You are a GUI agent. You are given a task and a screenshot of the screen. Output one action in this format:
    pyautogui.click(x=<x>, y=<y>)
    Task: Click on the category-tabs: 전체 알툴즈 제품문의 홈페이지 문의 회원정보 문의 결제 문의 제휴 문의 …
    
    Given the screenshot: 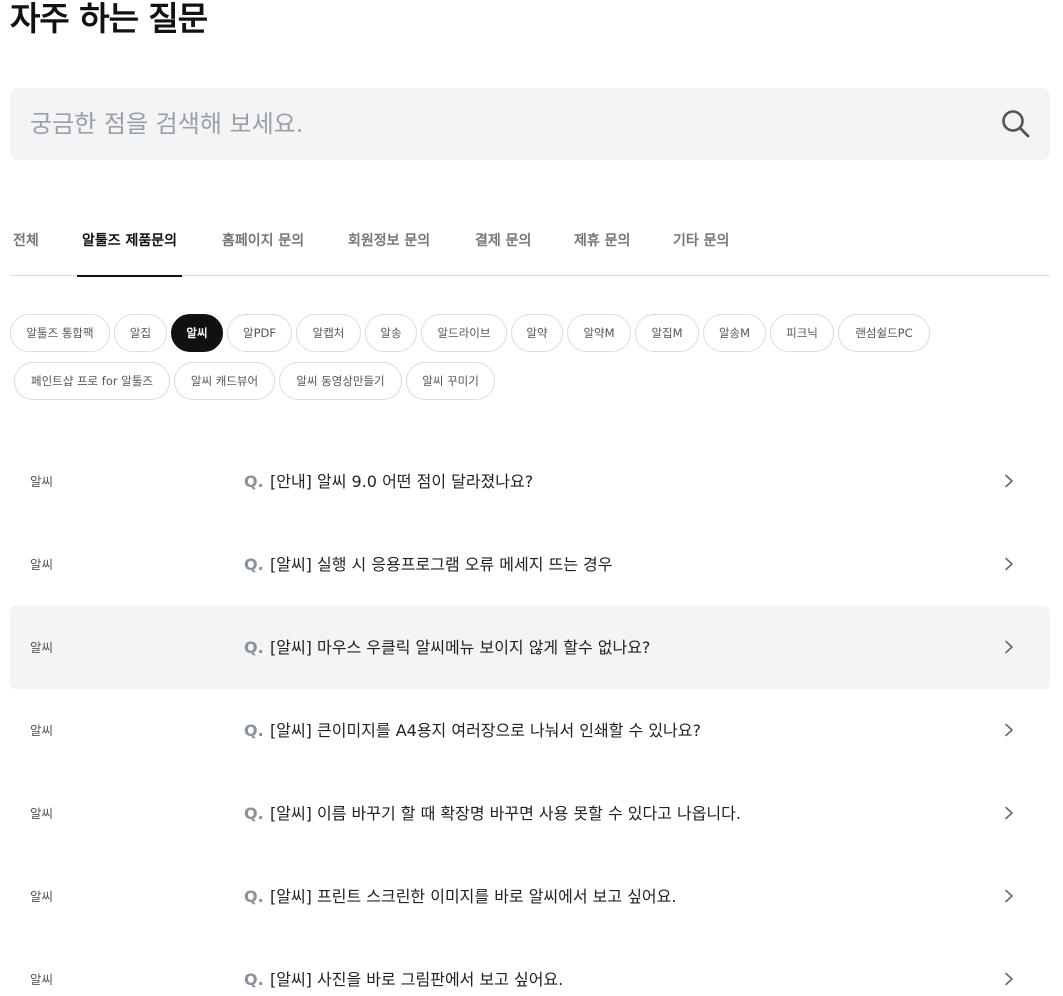 What is the action you would take?
    pyautogui.click(x=530, y=247)
    